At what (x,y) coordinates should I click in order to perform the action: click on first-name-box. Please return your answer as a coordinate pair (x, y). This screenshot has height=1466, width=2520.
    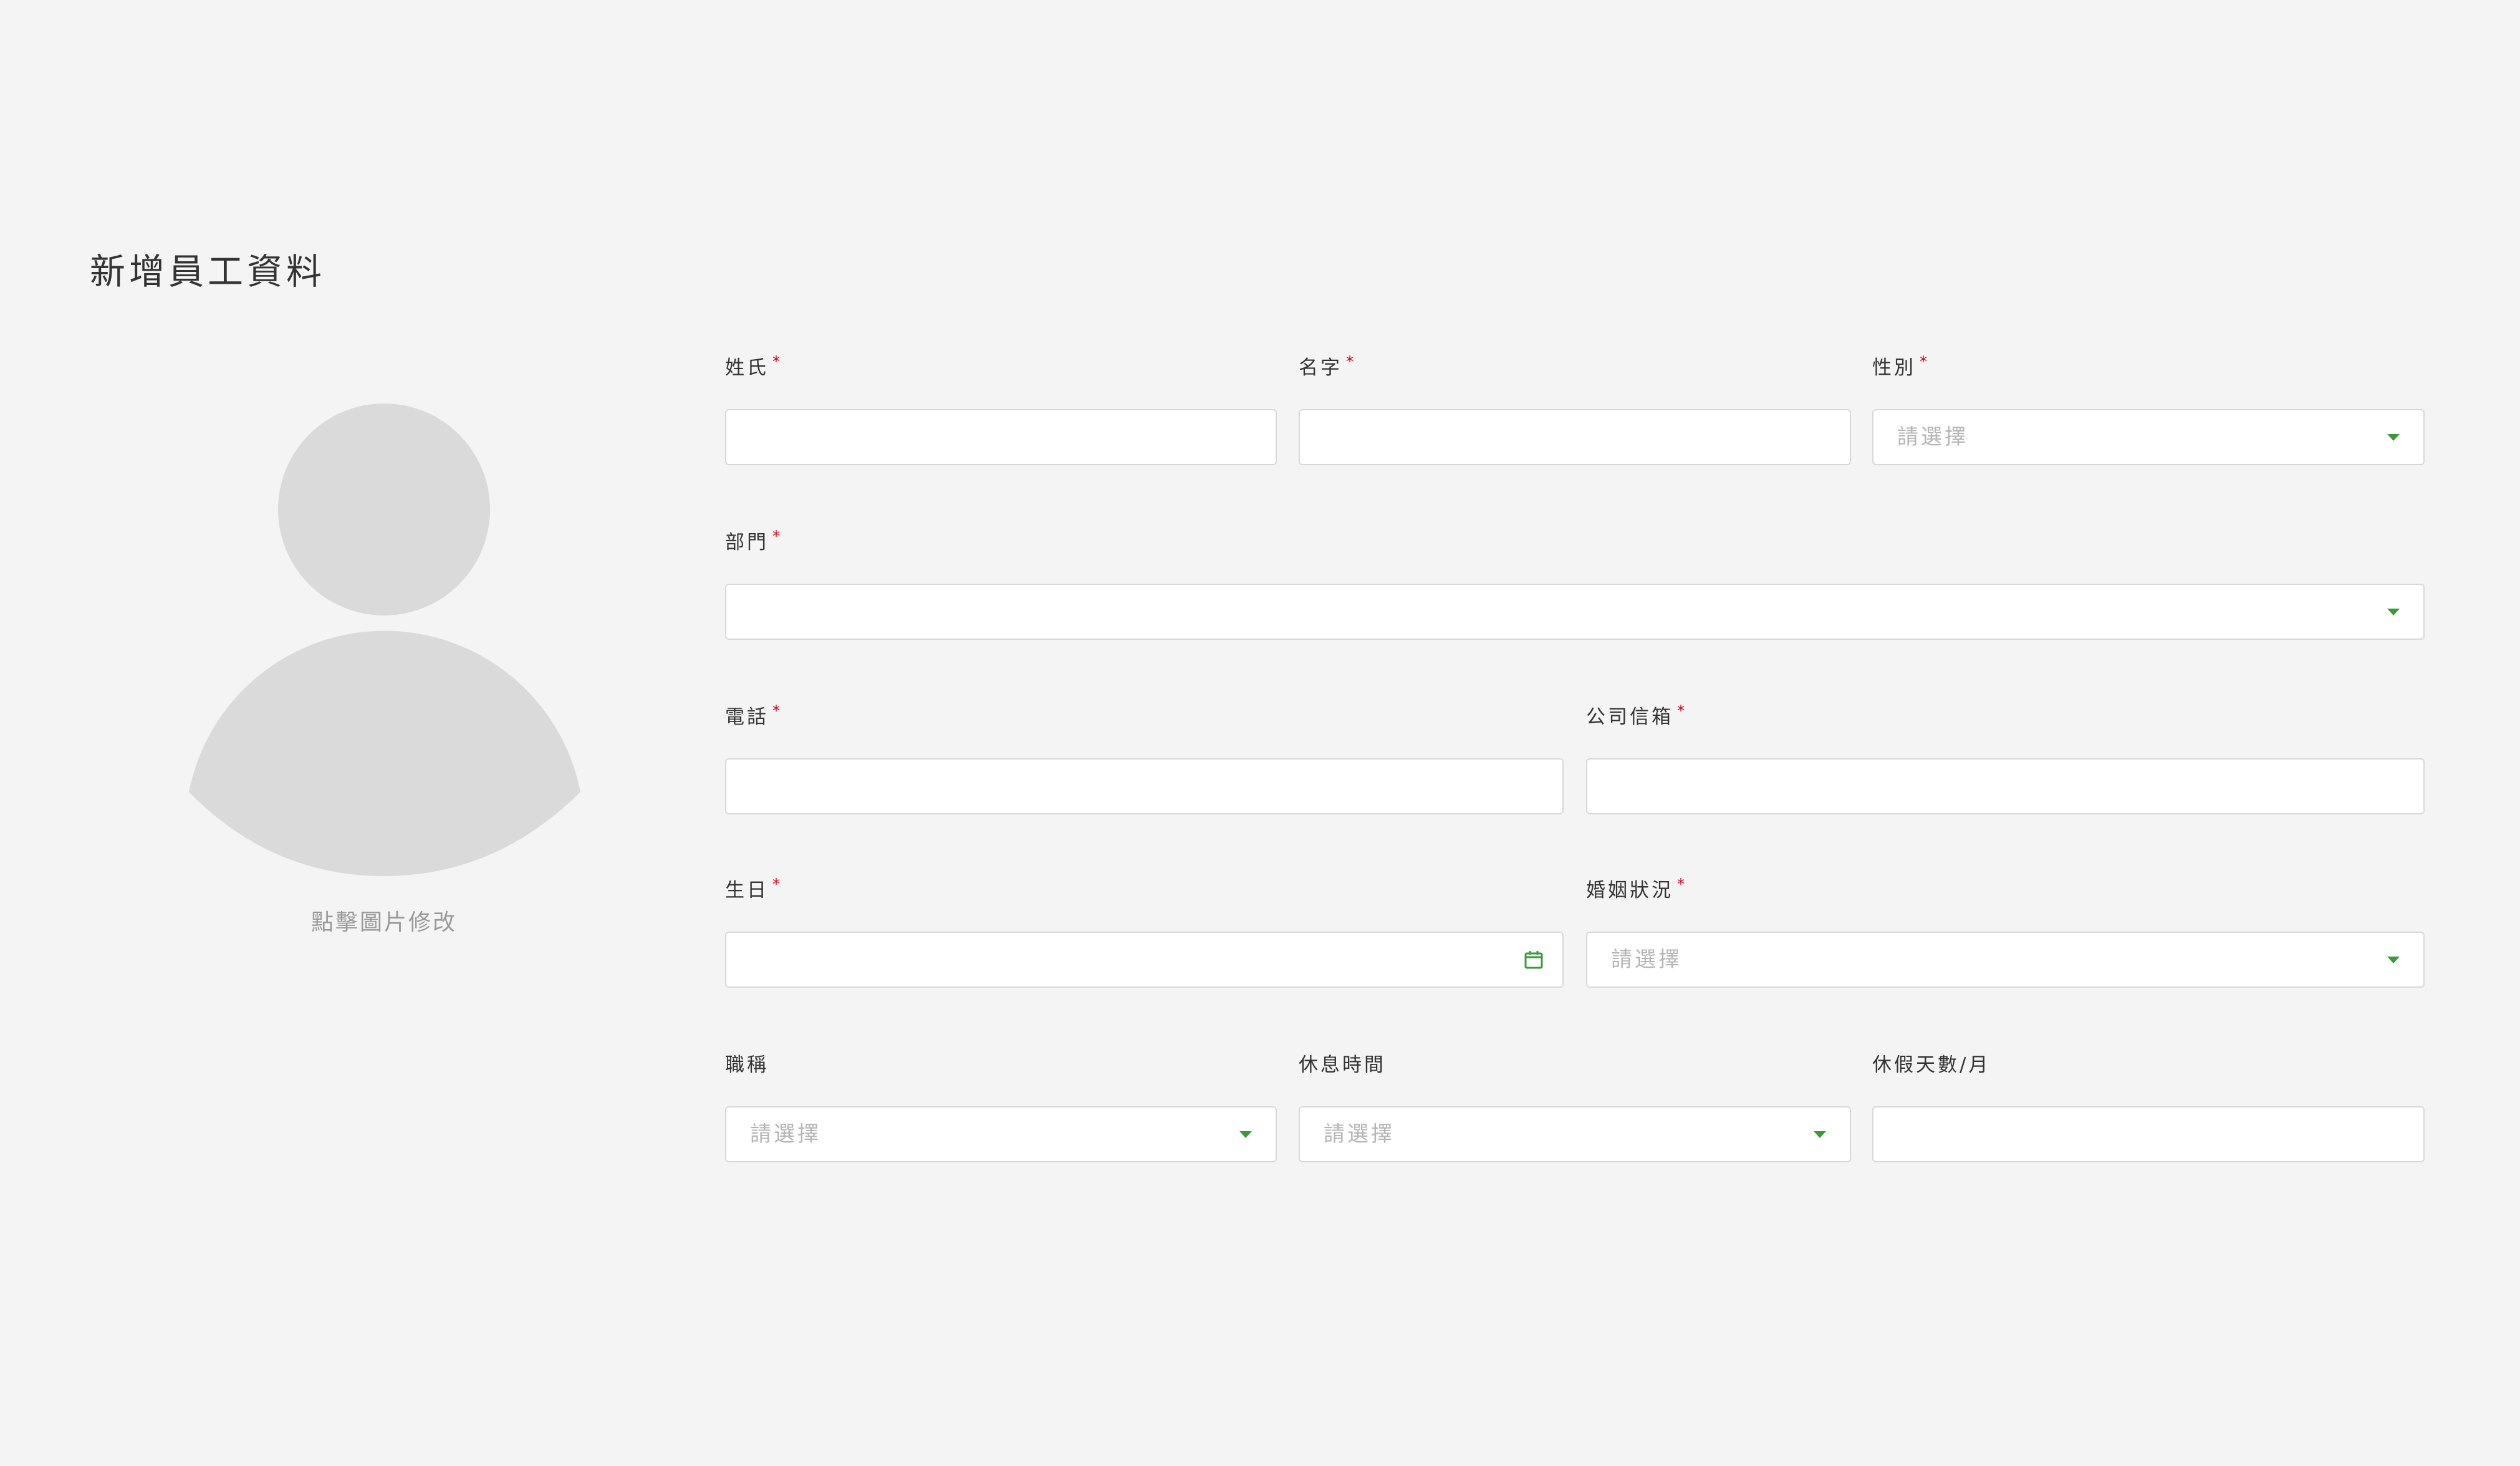
    Looking at the image, I should click on (1575, 437).